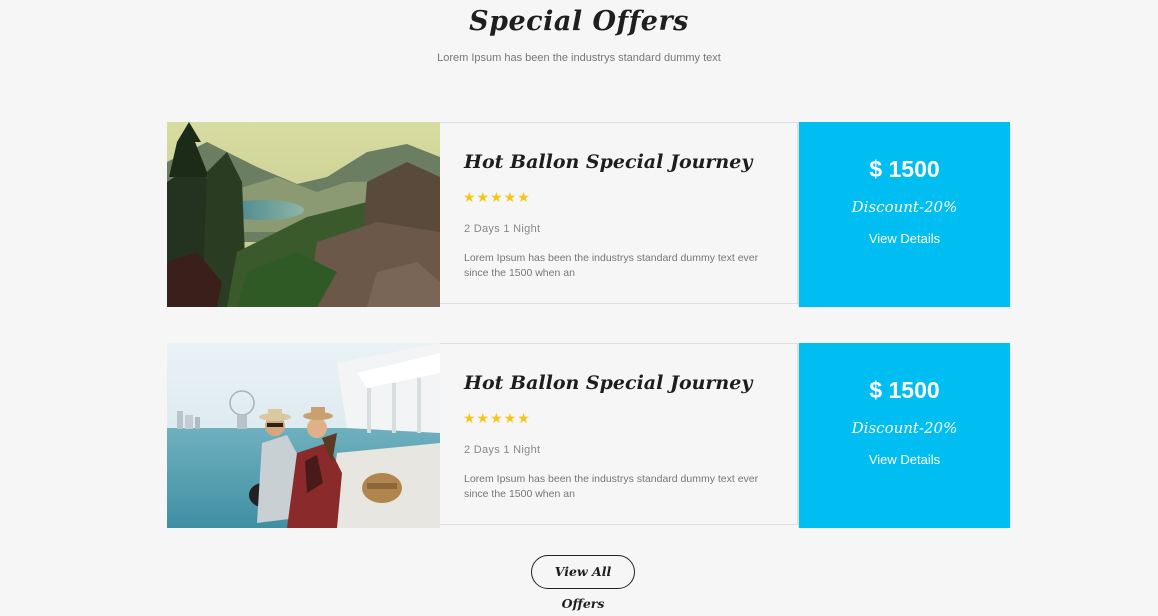  Describe the element at coordinates (303, 214) in the screenshot. I see `offer-image-mountain-lake` at that location.